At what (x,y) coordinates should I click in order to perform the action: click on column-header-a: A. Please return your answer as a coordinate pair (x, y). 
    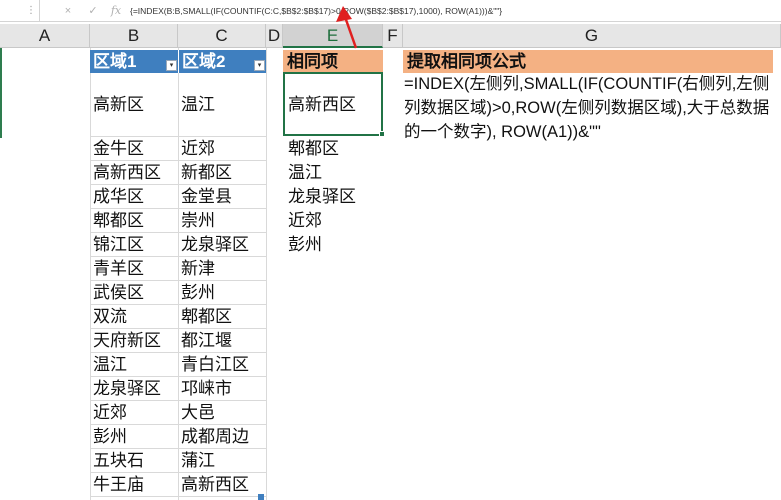
    Looking at the image, I should click on (45, 36).